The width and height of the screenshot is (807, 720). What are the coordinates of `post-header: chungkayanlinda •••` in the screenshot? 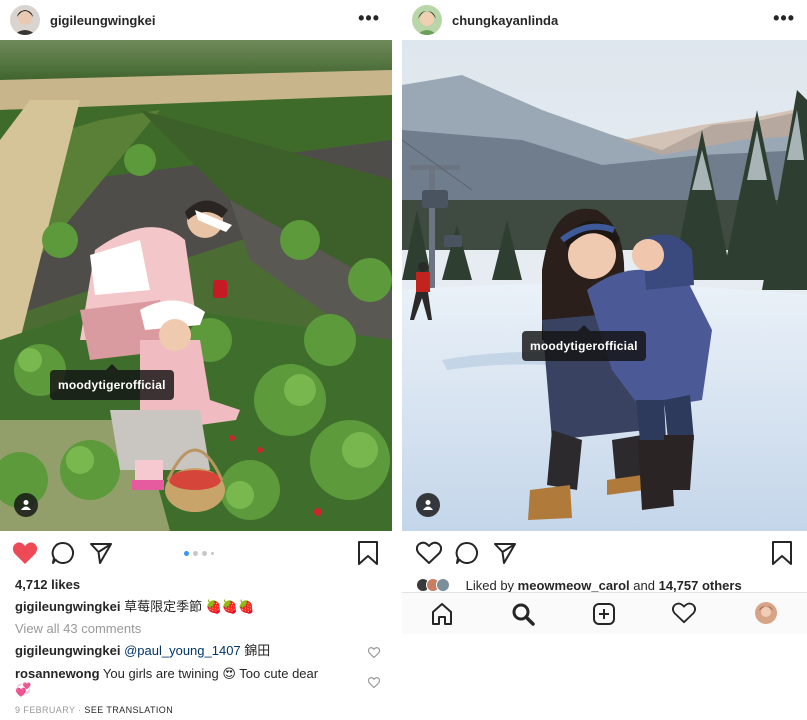 It's located at (604, 20).